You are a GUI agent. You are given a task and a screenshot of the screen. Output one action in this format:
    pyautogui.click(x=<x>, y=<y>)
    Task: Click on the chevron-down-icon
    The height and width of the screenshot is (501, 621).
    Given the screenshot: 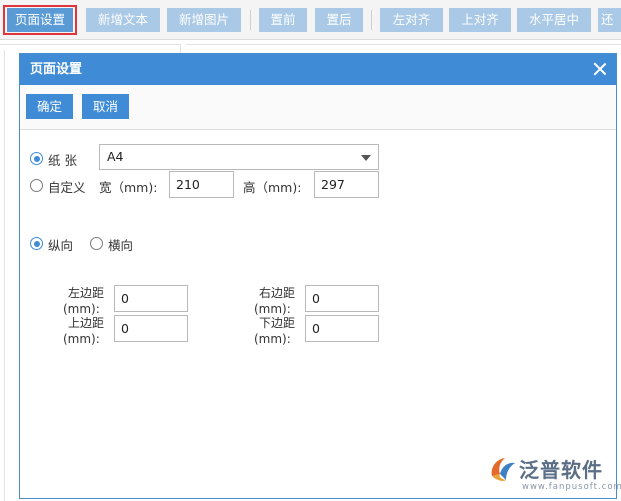 What is the action you would take?
    pyautogui.click(x=366, y=158)
    